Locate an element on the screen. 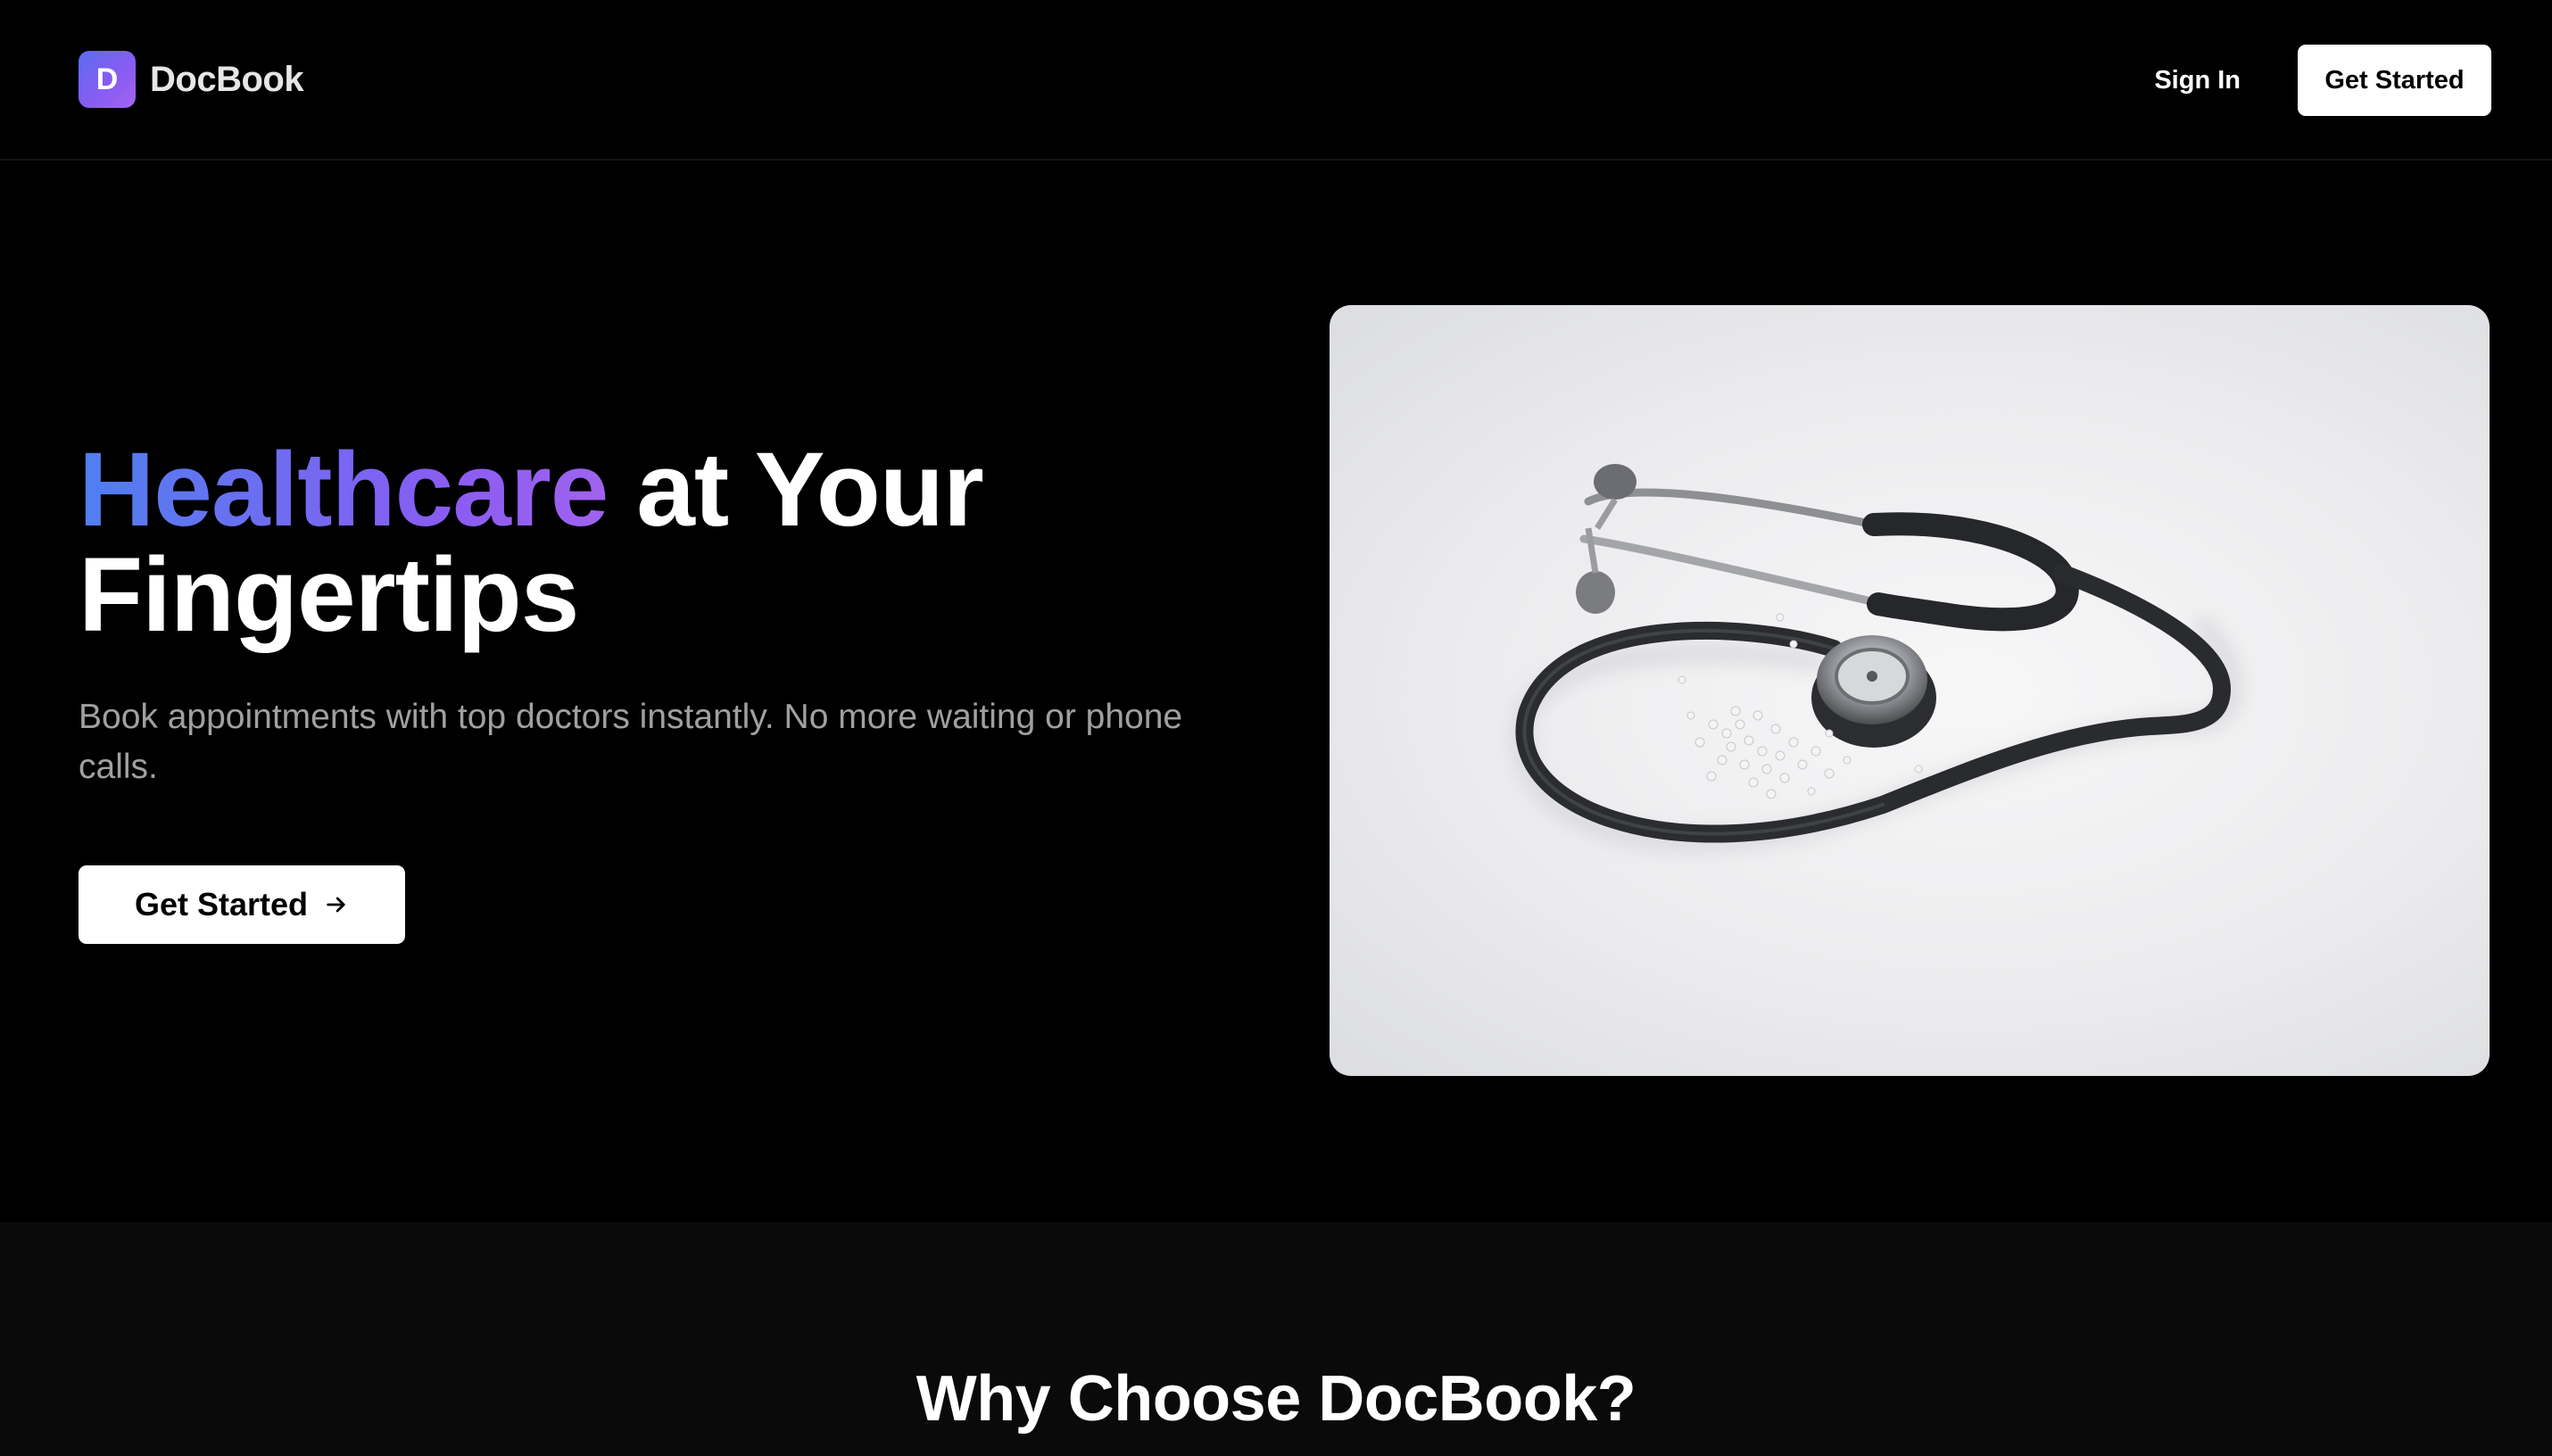  brand-logo-link: D DocBook is located at coordinates (191, 80).